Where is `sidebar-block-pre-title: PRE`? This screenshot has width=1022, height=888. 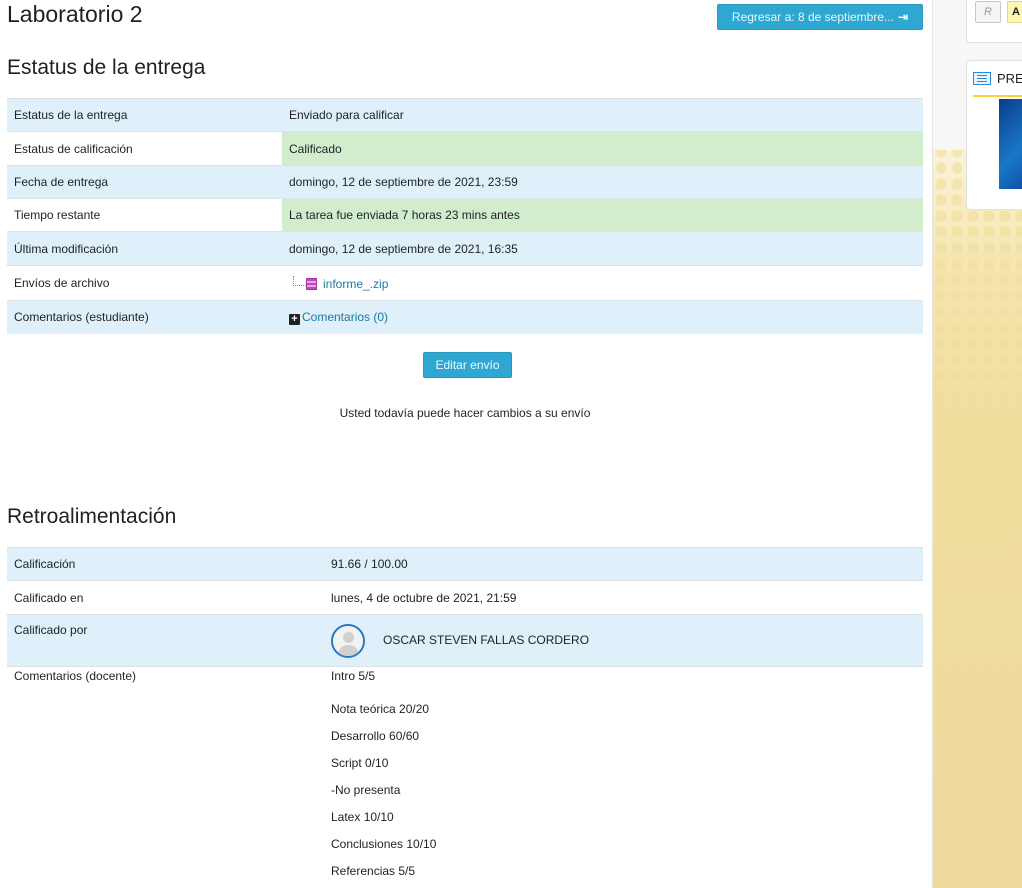
sidebar-block-pre-title: PRE is located at coordinates (1009, 78).